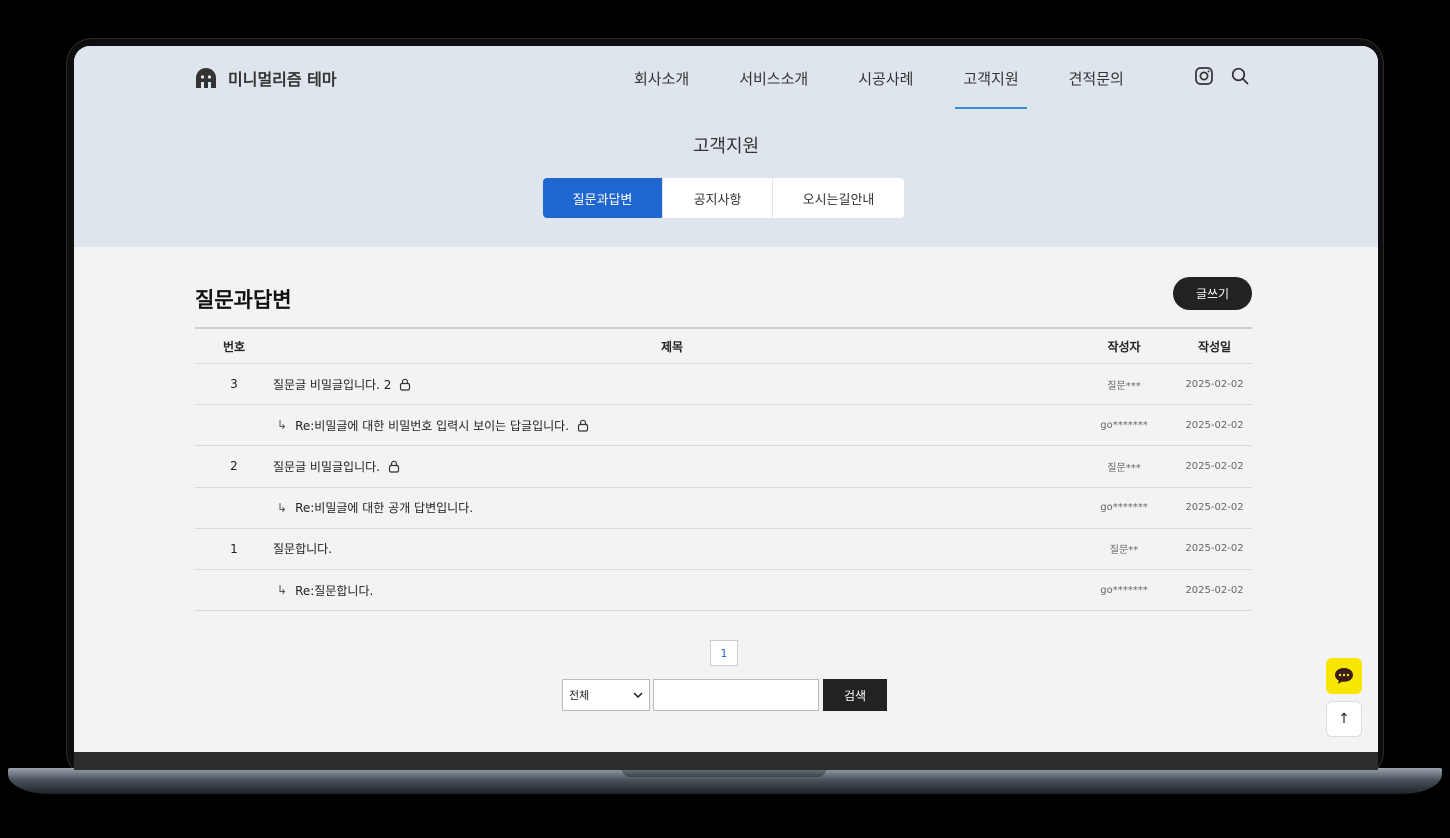  I want to click on row-number: 1, so click(234, 548).